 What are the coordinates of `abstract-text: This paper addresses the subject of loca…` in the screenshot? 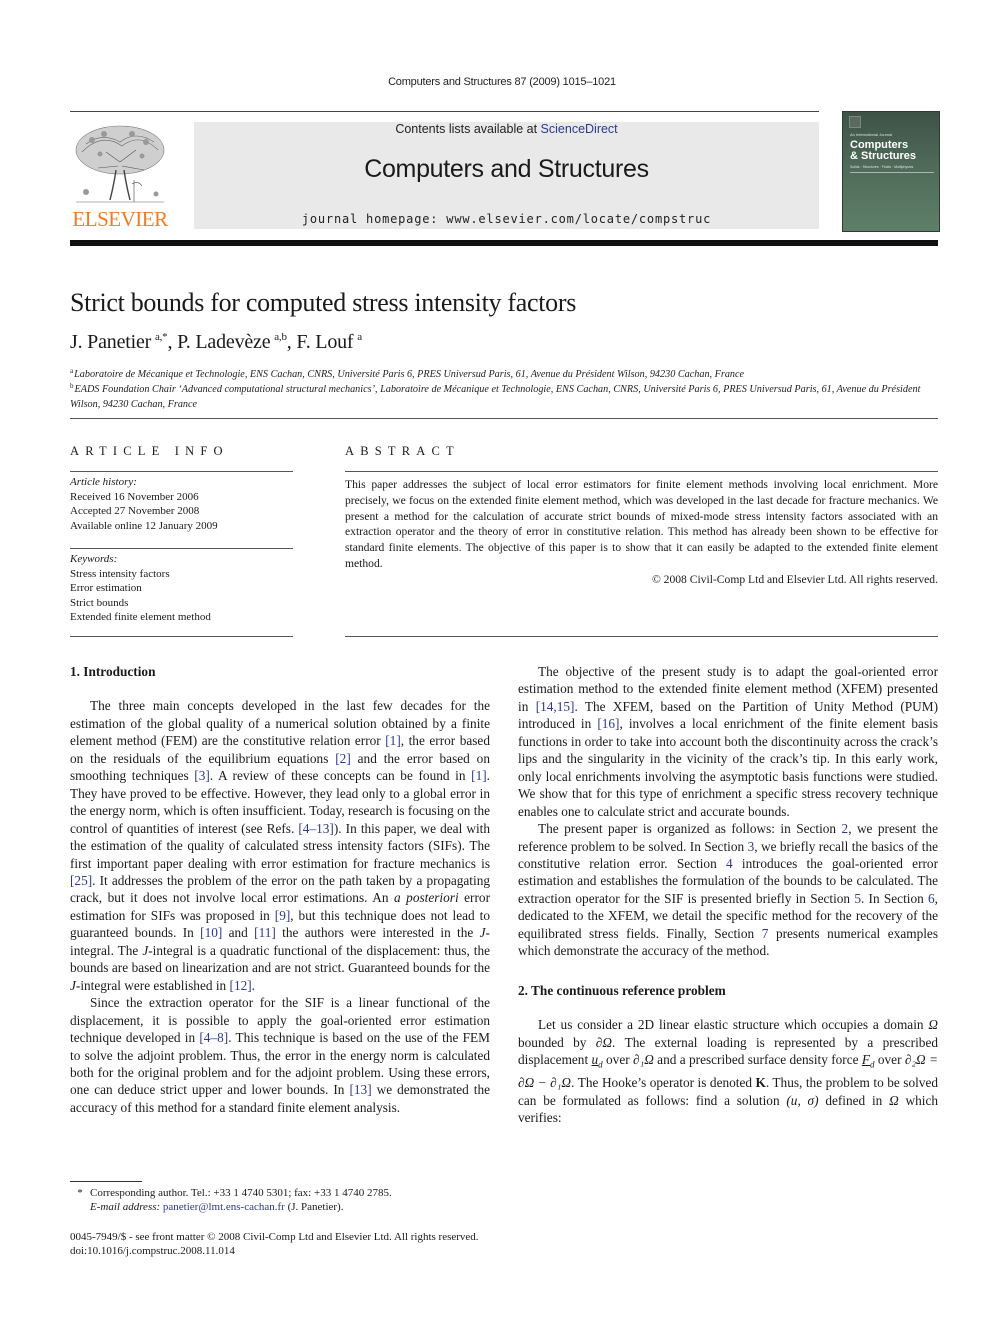 It's located at (641, 524).